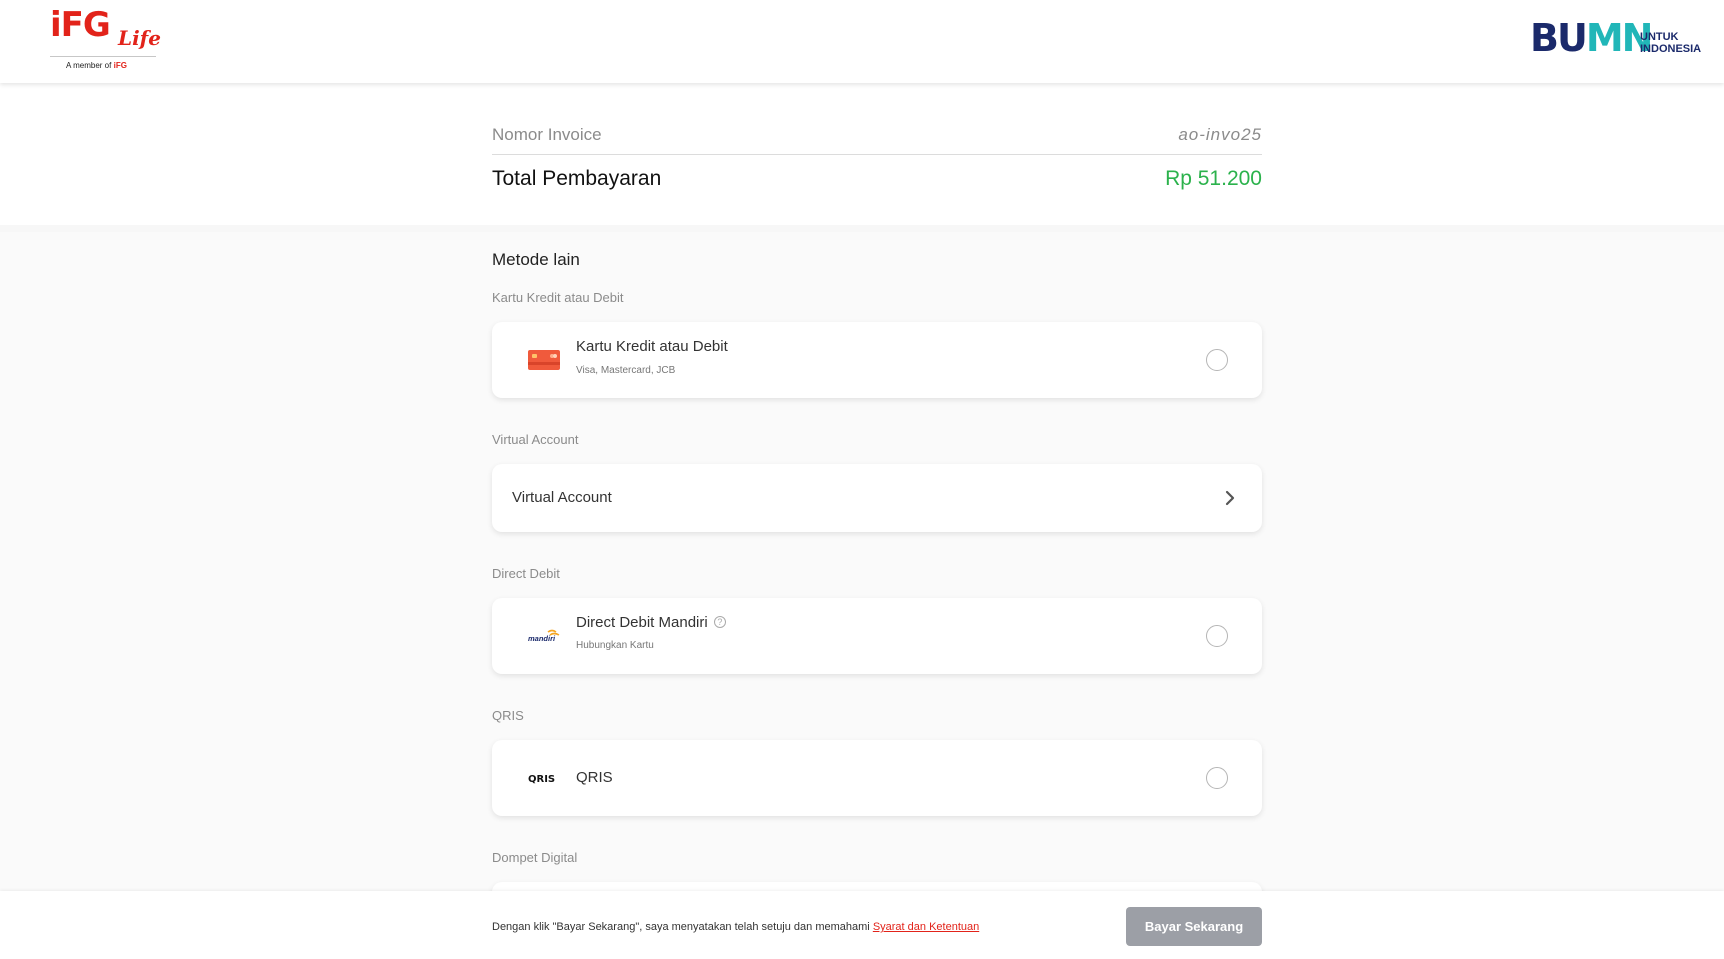 This screenshot has width=1724, height=959. What do you see at coordinates (877, 498) in the screenshot?
I see `virtual-account-option: Virtual Account` at bounding box center [877, 498].